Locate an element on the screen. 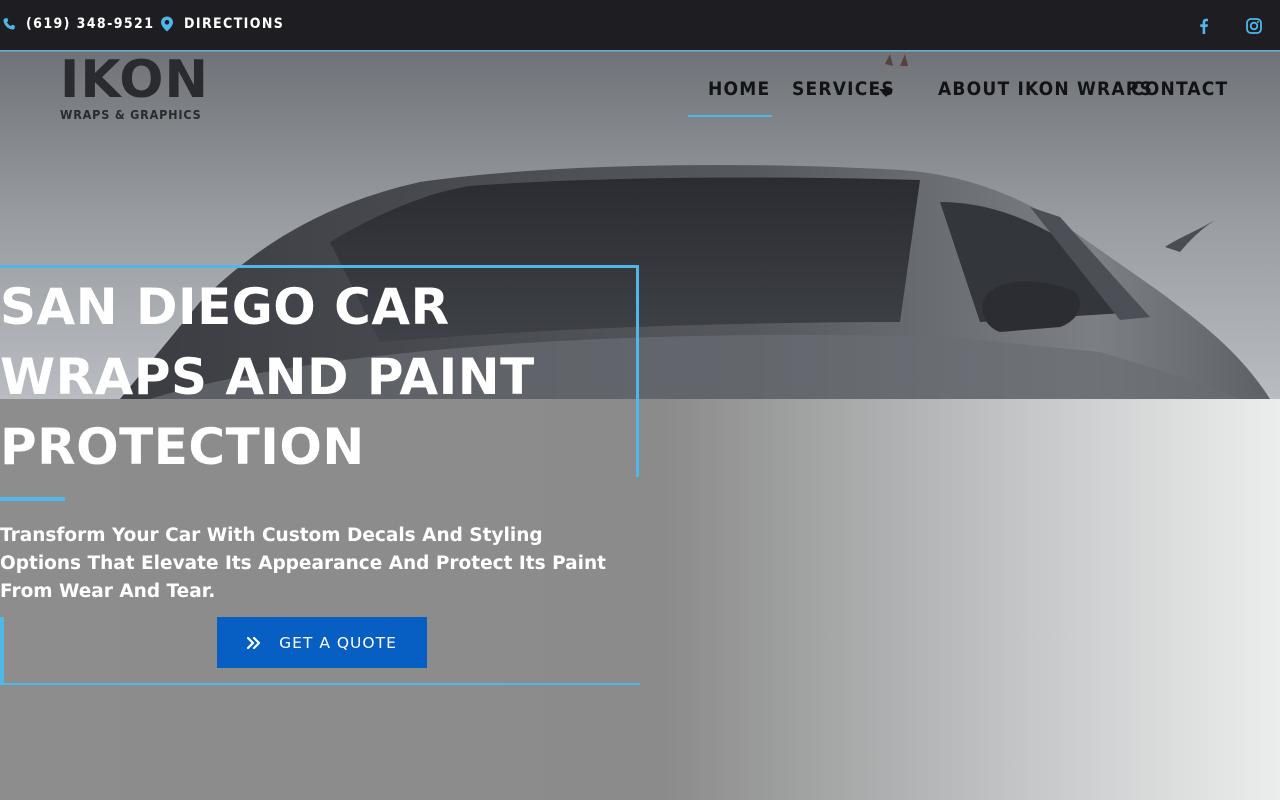  frame-left-border is located at coordinates (2, 651).